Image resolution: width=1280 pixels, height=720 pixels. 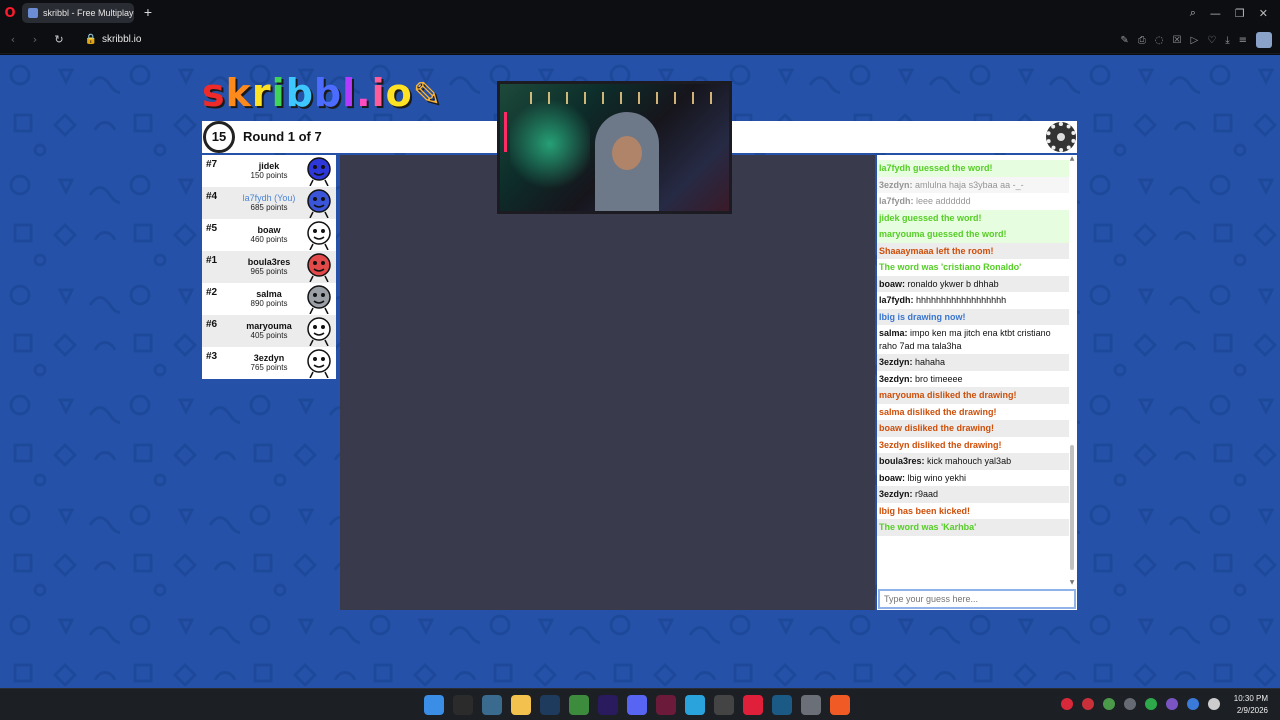 What do you see at coordinates (1193, 13) in the screenshot?
I see `search-icon: ⌕` at bounding box center [1193, 13].